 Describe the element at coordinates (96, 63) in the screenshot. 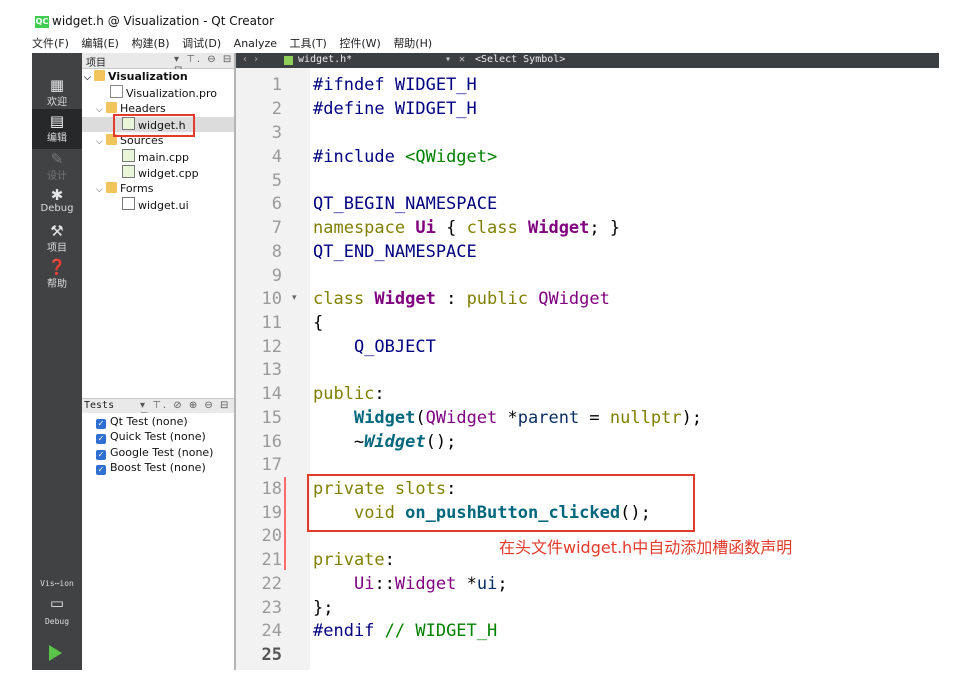

I see `project-panel-title: 项目` at that location.